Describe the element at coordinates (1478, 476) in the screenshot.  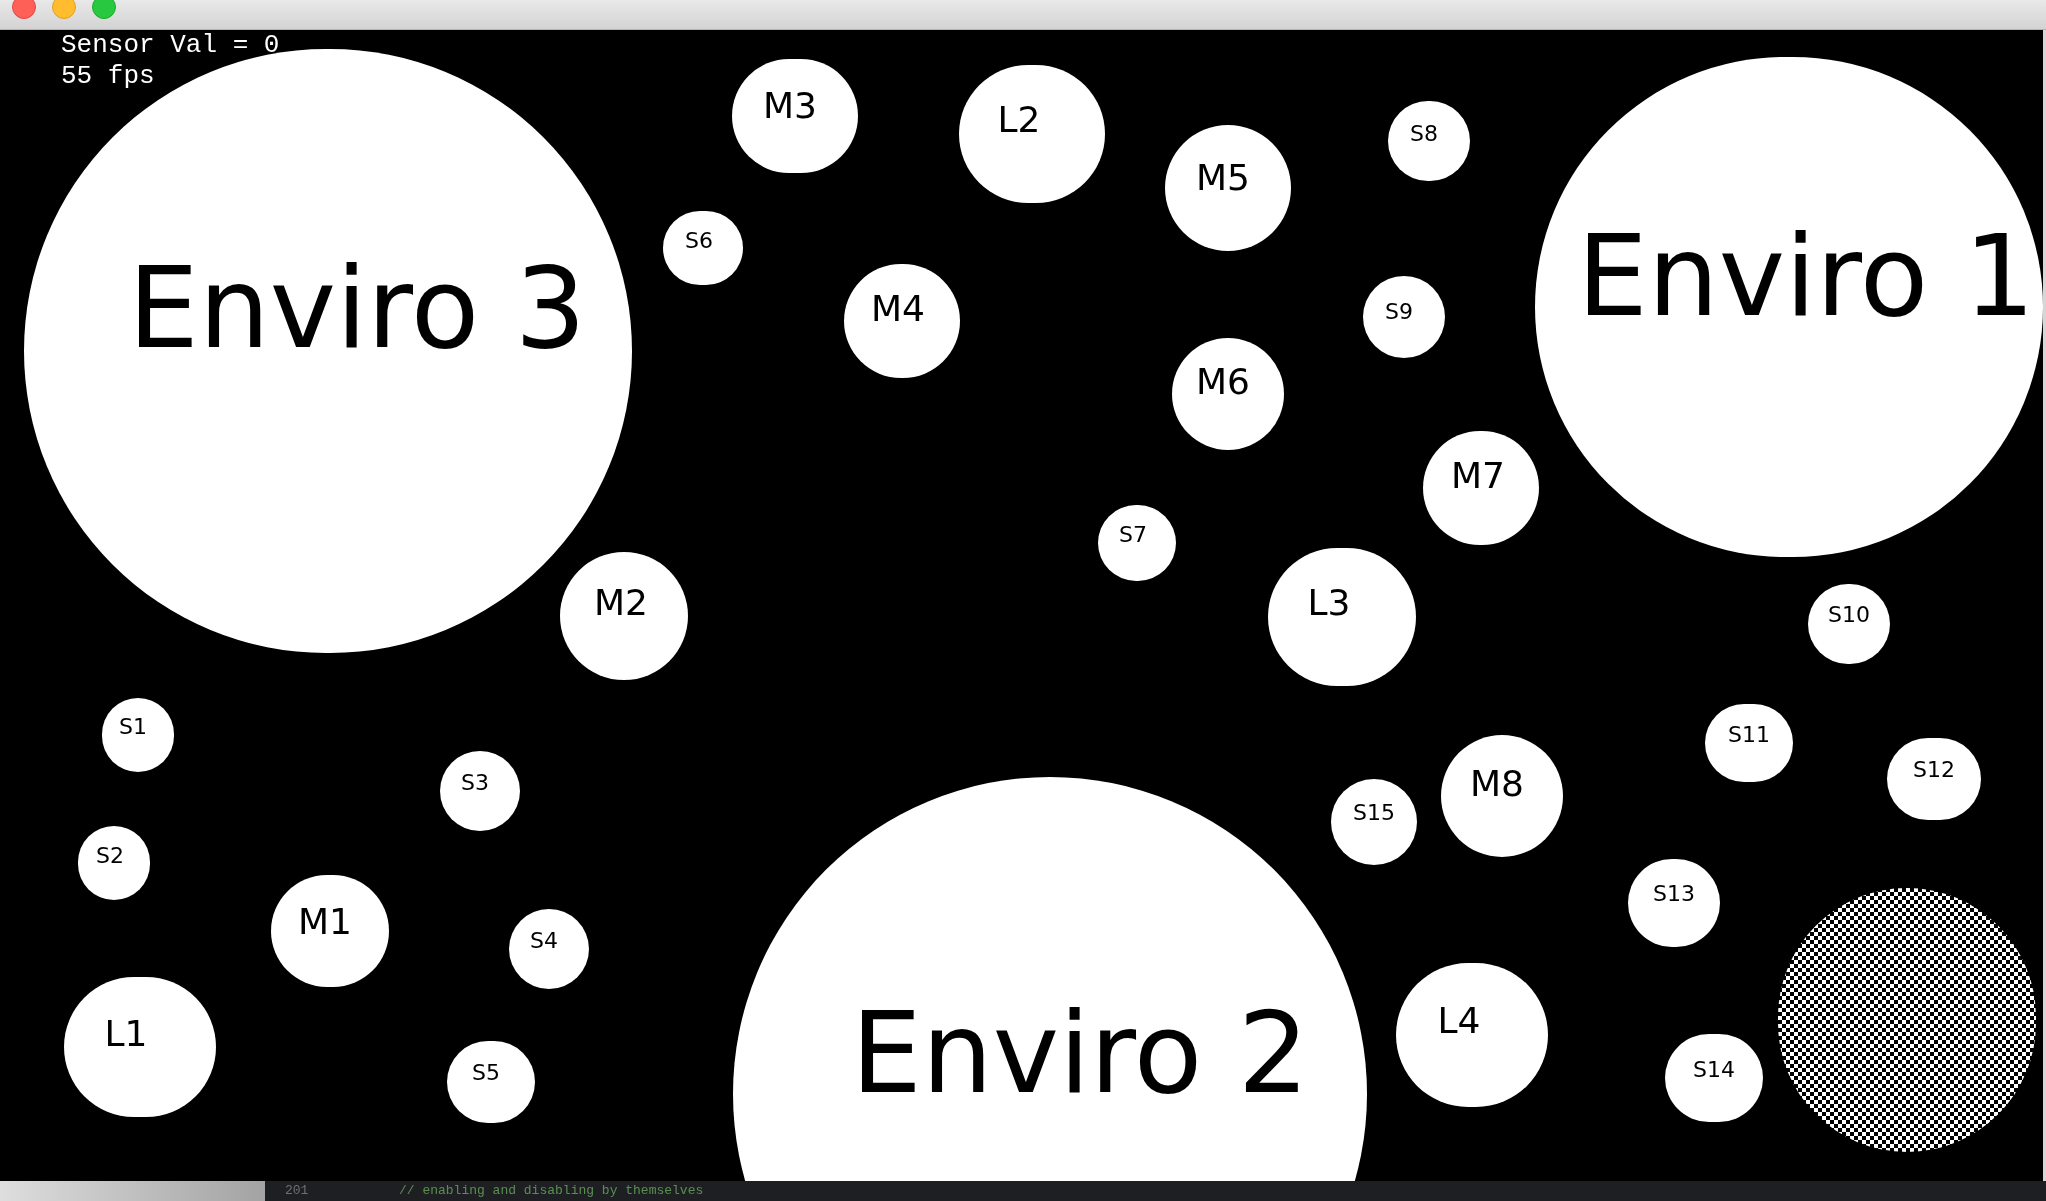
I see `node-label: M7` at that location.